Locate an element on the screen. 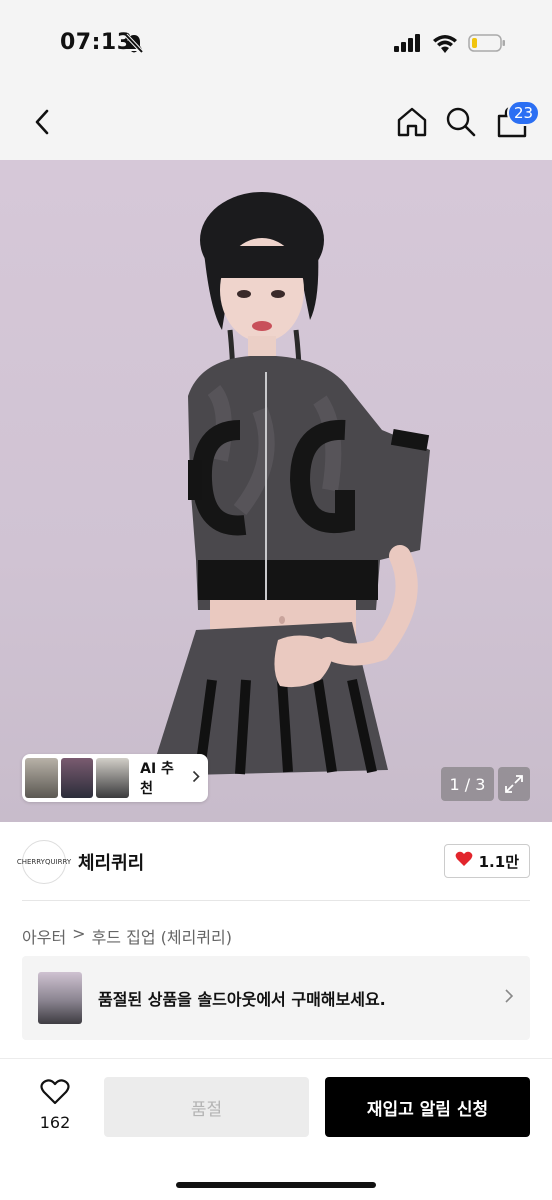  store-like-button: 1.1만 is located at coordinates (486, 861).